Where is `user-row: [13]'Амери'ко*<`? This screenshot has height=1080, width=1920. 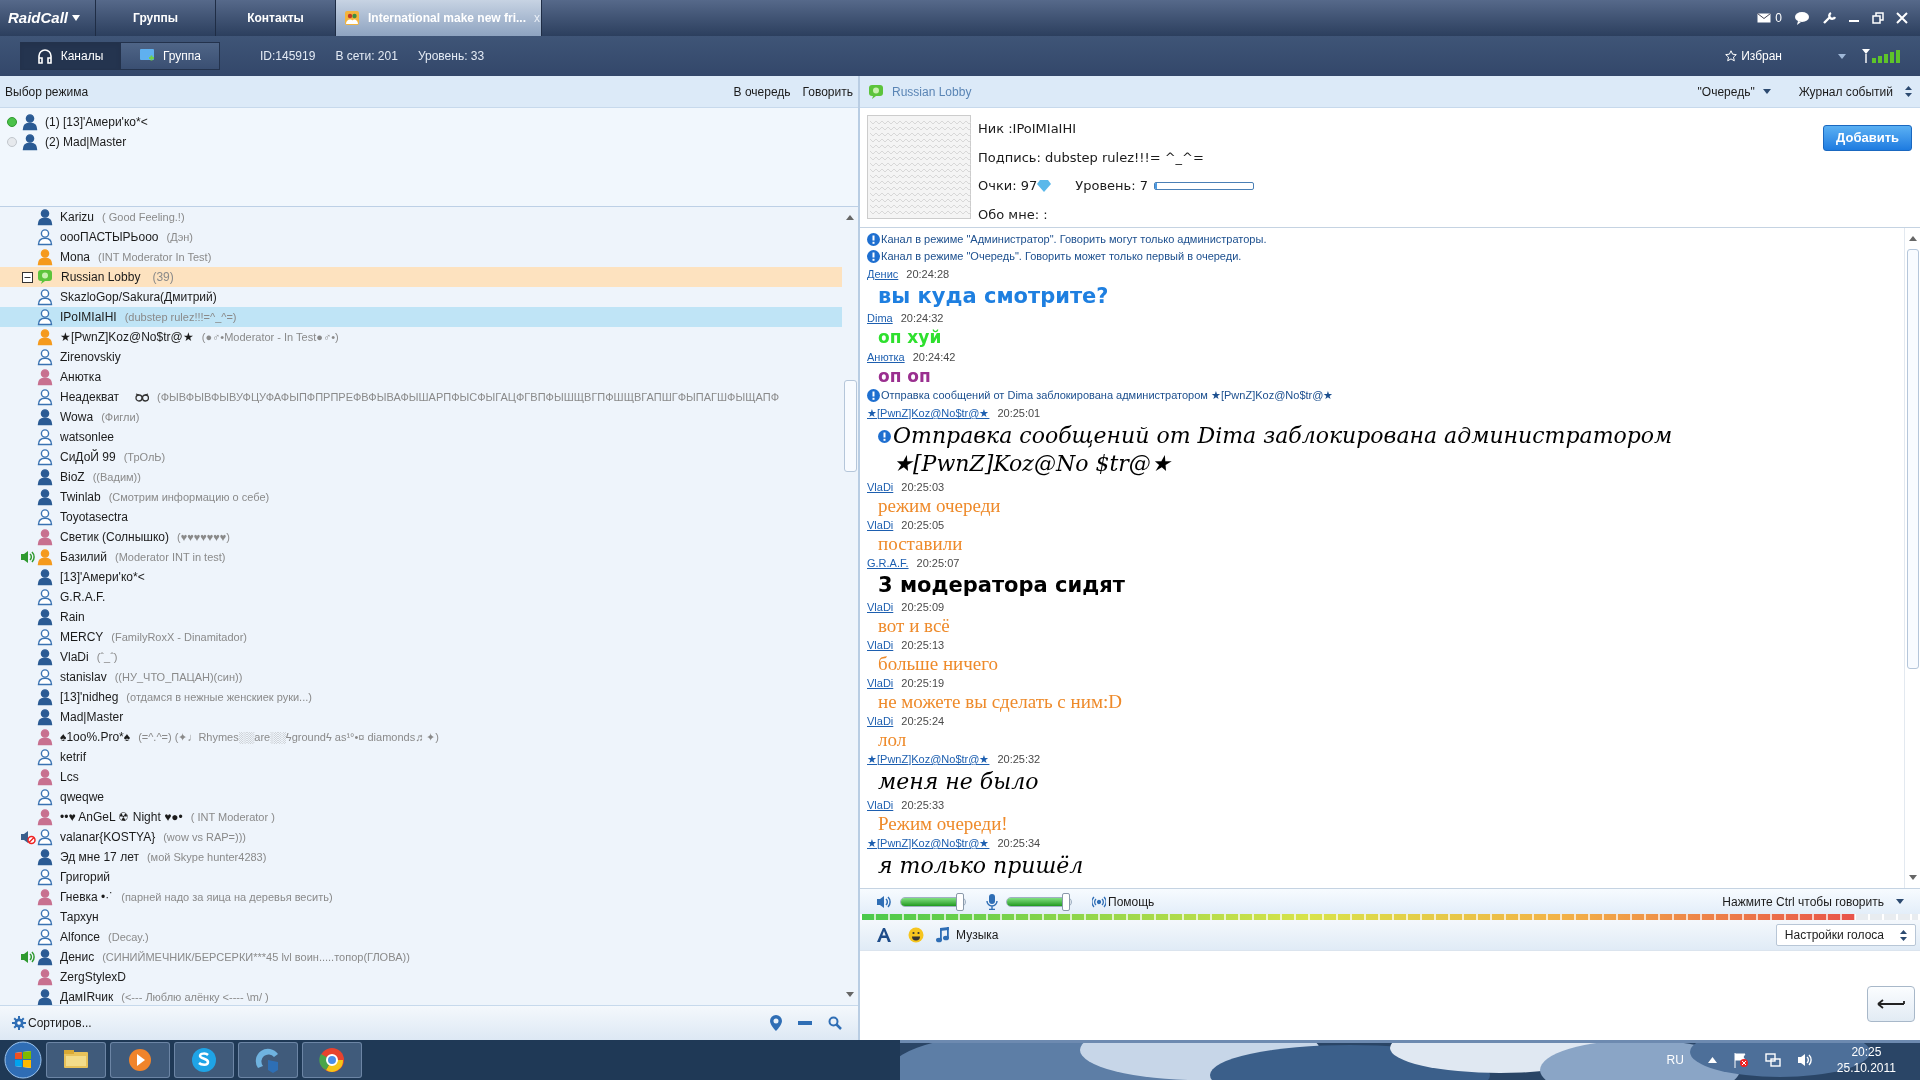 user-row: [13]'Амери'ко*< is located at coordinates (421, 577).